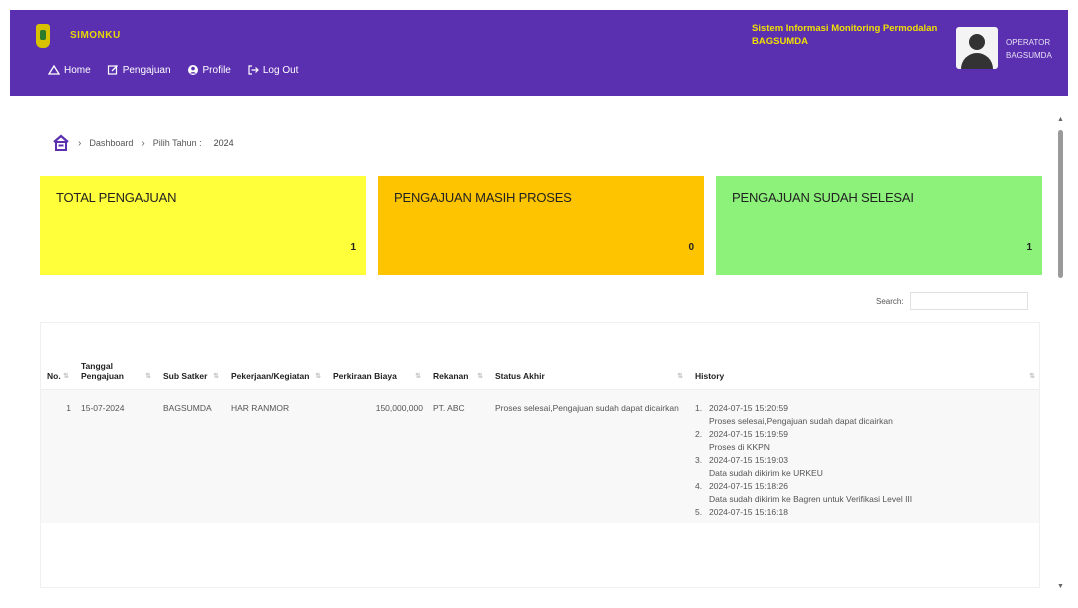 The image size is (1078, 608). I want to click on card-pengajuan-proses: PENGAJUAN MASIH PROSES 0, so click(541, 225).